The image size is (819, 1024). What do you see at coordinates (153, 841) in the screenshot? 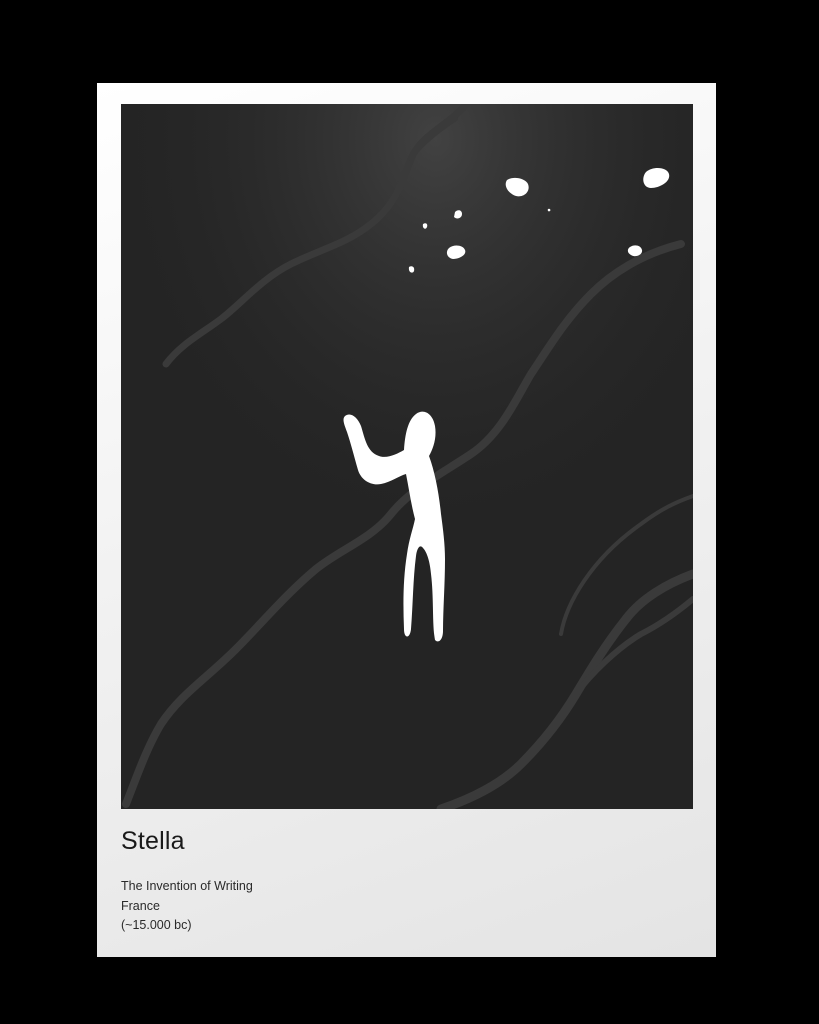
I see `poster-title: Stella` at bounding box center [153, 841].